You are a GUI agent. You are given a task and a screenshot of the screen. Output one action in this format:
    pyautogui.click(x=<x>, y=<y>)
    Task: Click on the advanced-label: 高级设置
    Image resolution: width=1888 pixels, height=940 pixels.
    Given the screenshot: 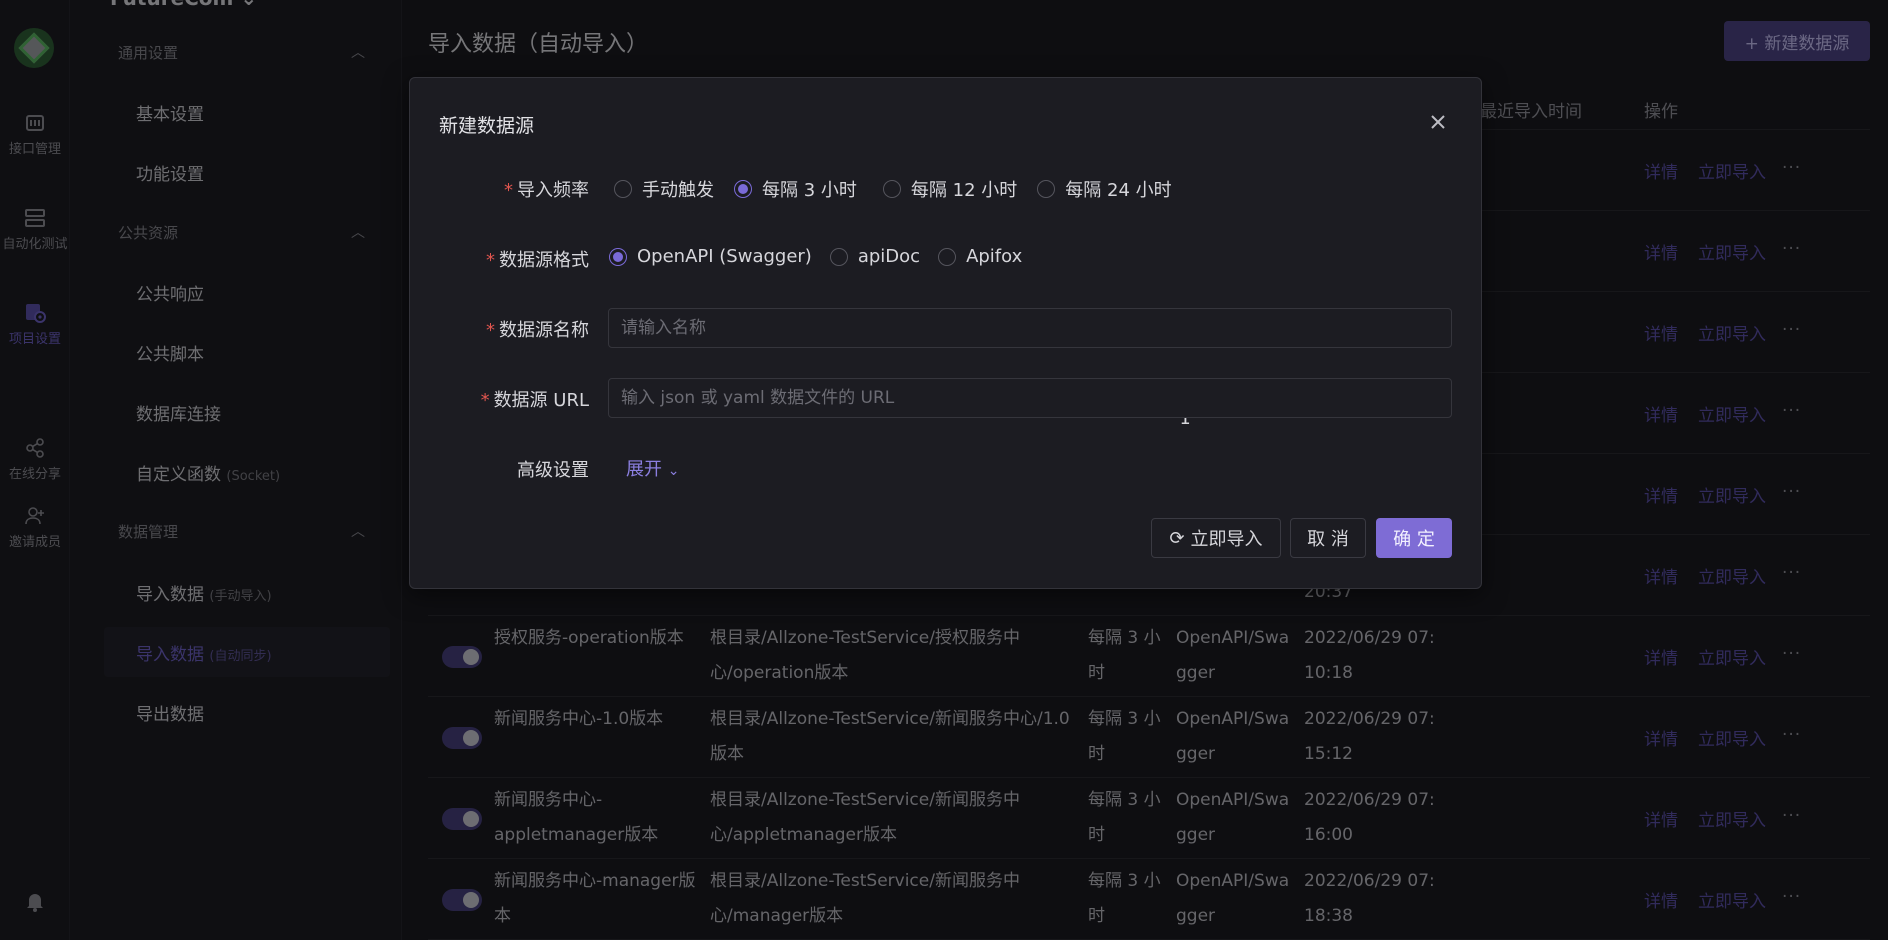 What is the action you would take?
    pyautogui.click(x=553, y=470)
    